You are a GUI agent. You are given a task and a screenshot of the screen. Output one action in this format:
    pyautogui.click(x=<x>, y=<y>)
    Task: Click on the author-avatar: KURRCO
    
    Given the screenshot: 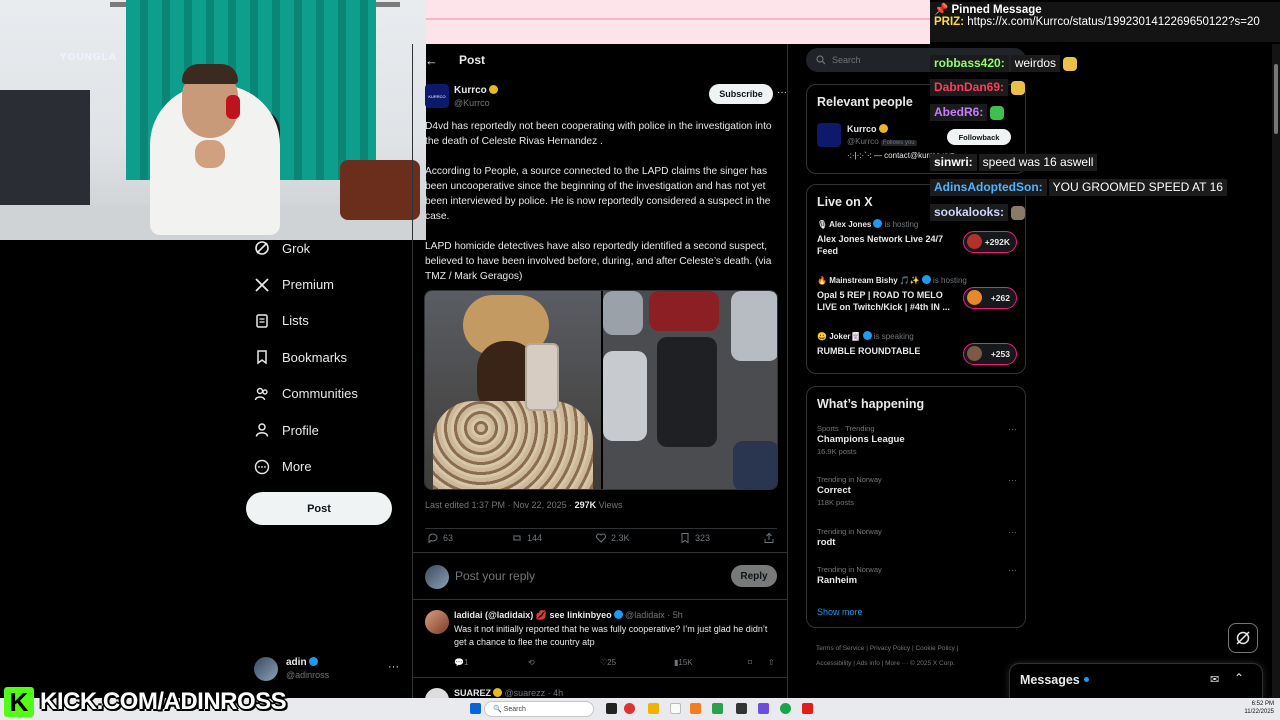 What is the action you would take?
    pyautogui.click(x=437, y=96)
    